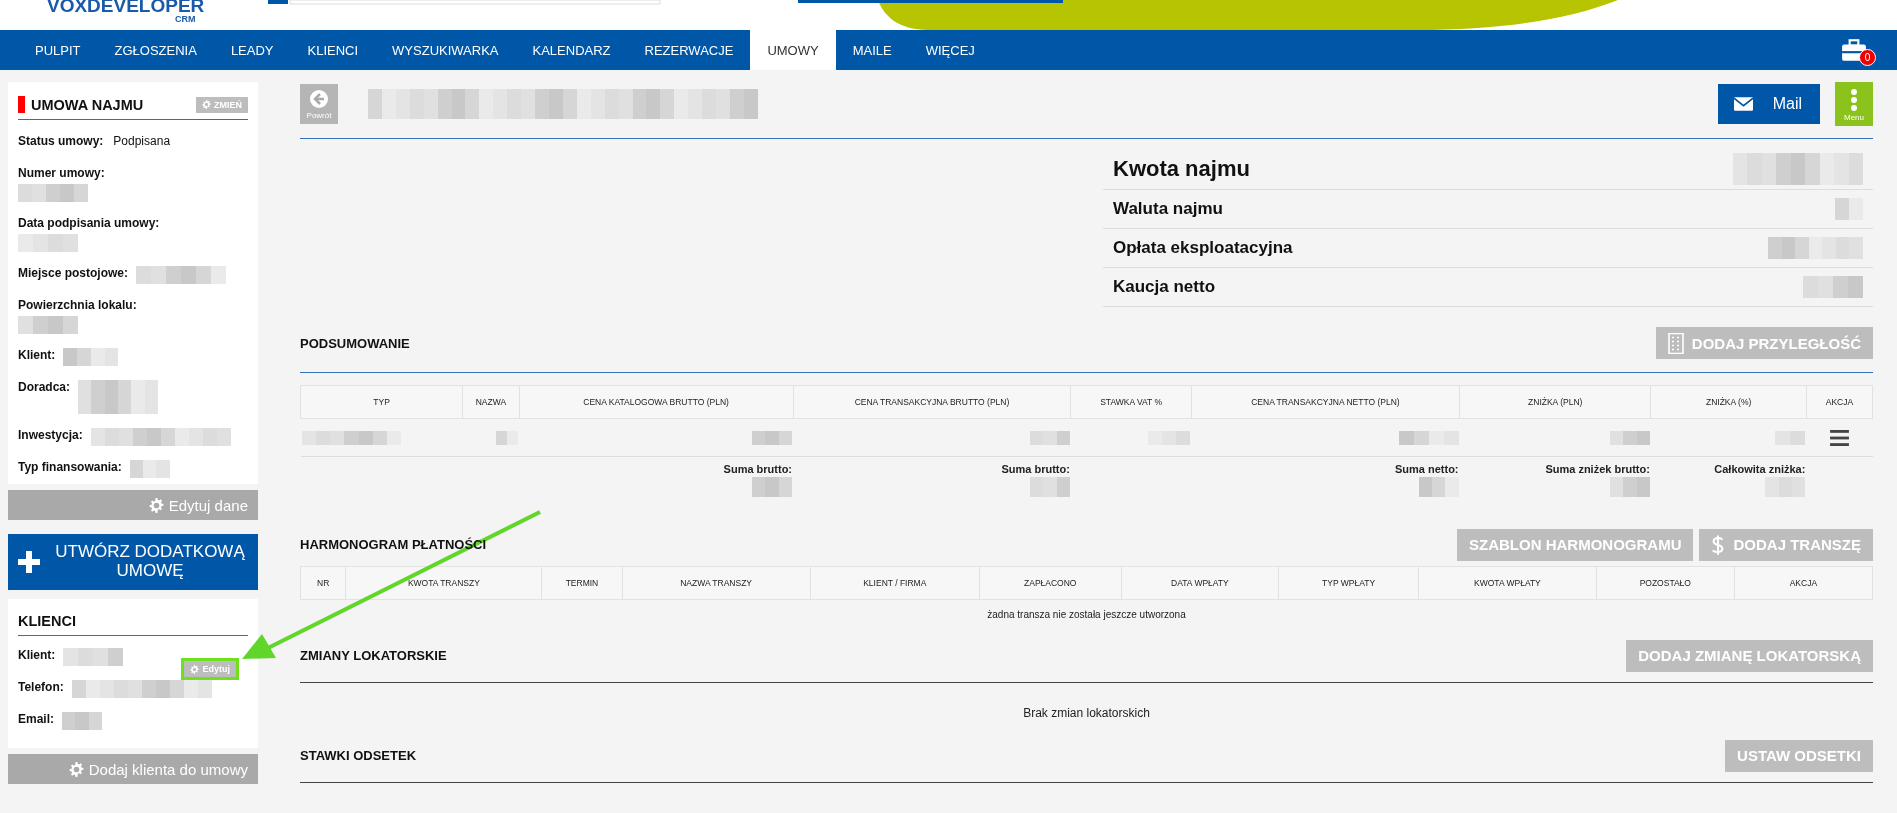 The width and height of the screenshot is (1897, 813). Describe the element at coordinates (1759, 469) in the screenshot. I see `total-label: Całkowita zniżka:` at that location.